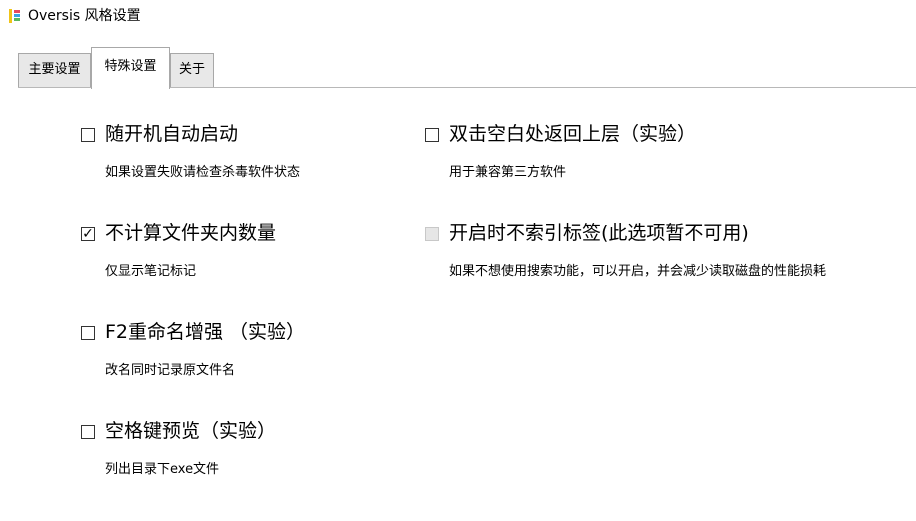 The height and width of the screenshot is (521, 916). I want to click on space-preview-checkbox, so click(88, 432).